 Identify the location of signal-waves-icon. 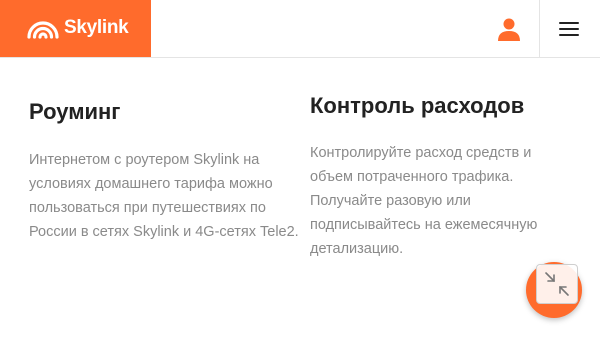
(43, 30).